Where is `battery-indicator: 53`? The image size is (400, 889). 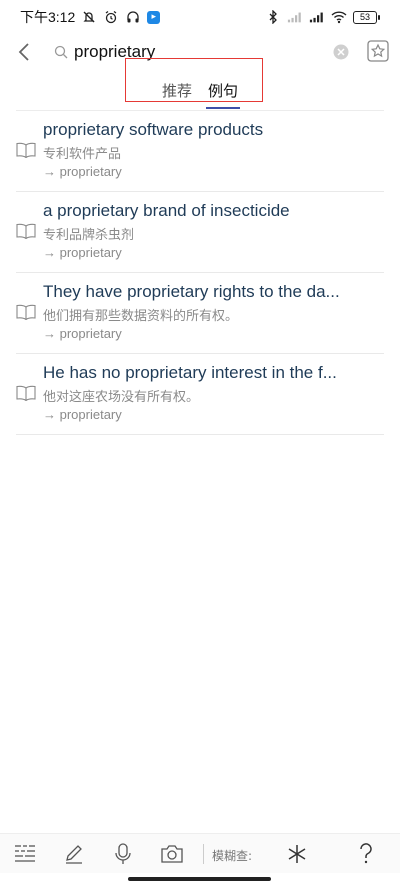 battery-indicator: 53 is located at coordinates (366, 17).